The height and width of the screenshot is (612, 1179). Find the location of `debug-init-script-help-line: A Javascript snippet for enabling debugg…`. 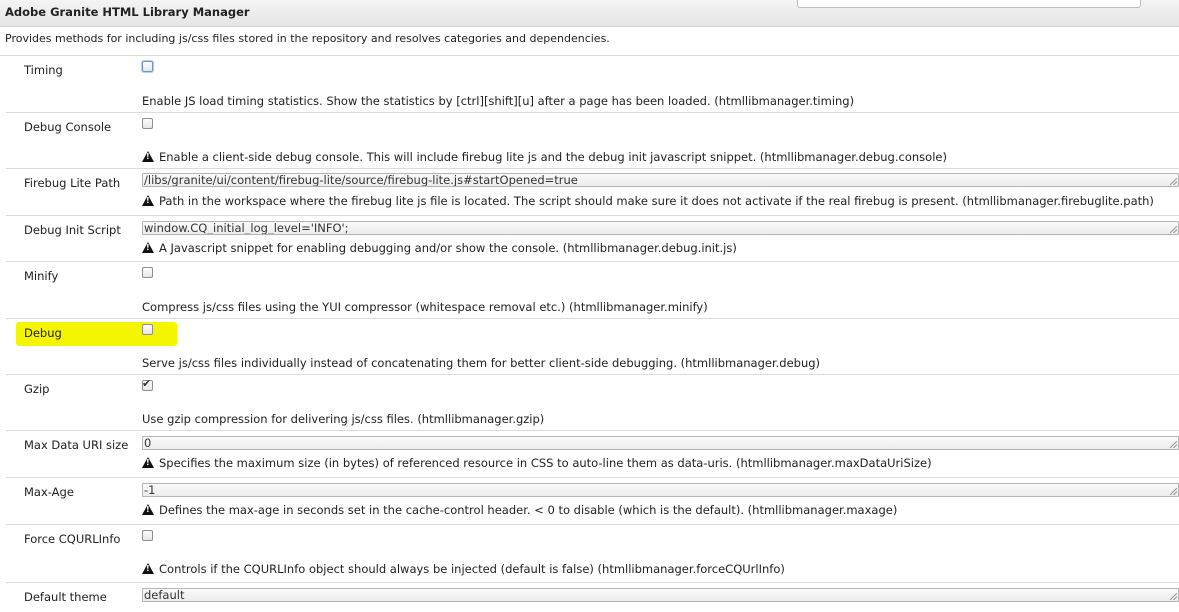

debug-init-script-help-line: A Javascript snippet for enabling debugg… is located at coordinates (439, 248).